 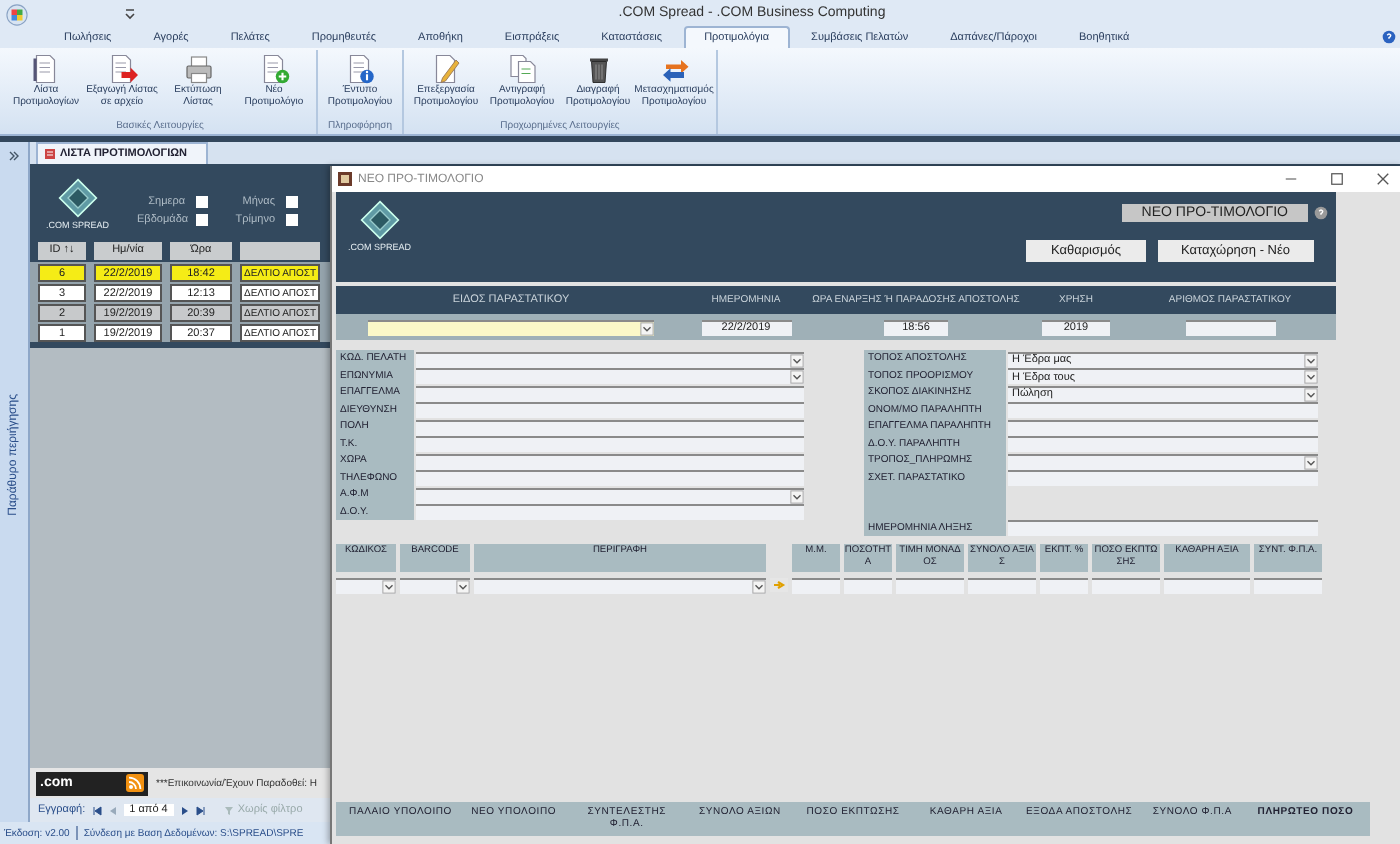 I want to click on document-info-icon, so click(x=360, y=69).